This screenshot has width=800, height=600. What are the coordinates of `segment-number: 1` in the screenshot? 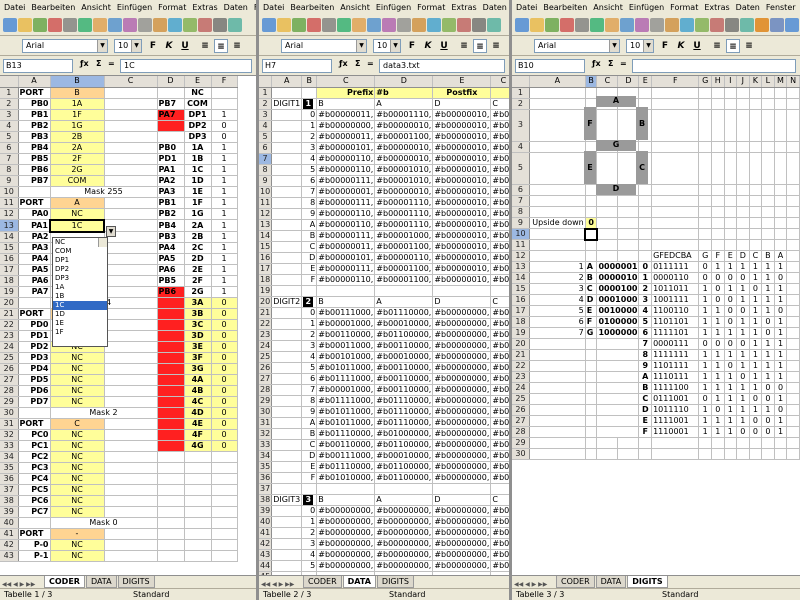 It's located at (557, 267).